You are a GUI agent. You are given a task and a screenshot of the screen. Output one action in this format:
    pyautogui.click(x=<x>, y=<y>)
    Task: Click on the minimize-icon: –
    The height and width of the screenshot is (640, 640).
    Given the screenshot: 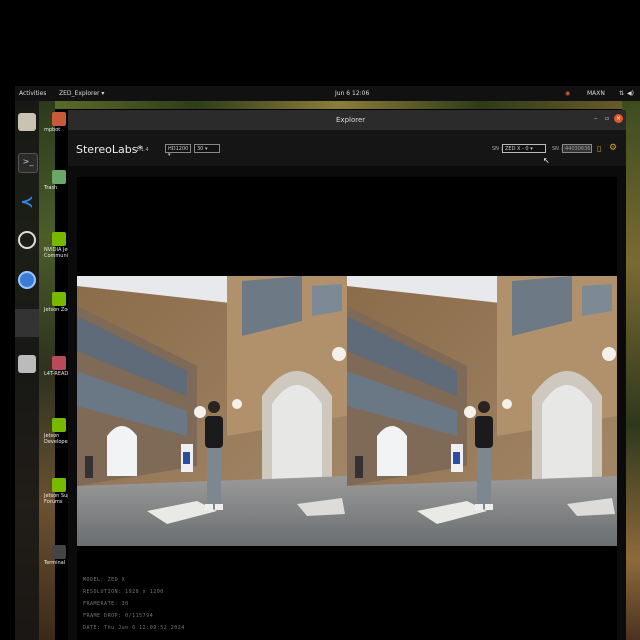 What is the action you would take?
    pyautogui.click(x=596, y=118)
    